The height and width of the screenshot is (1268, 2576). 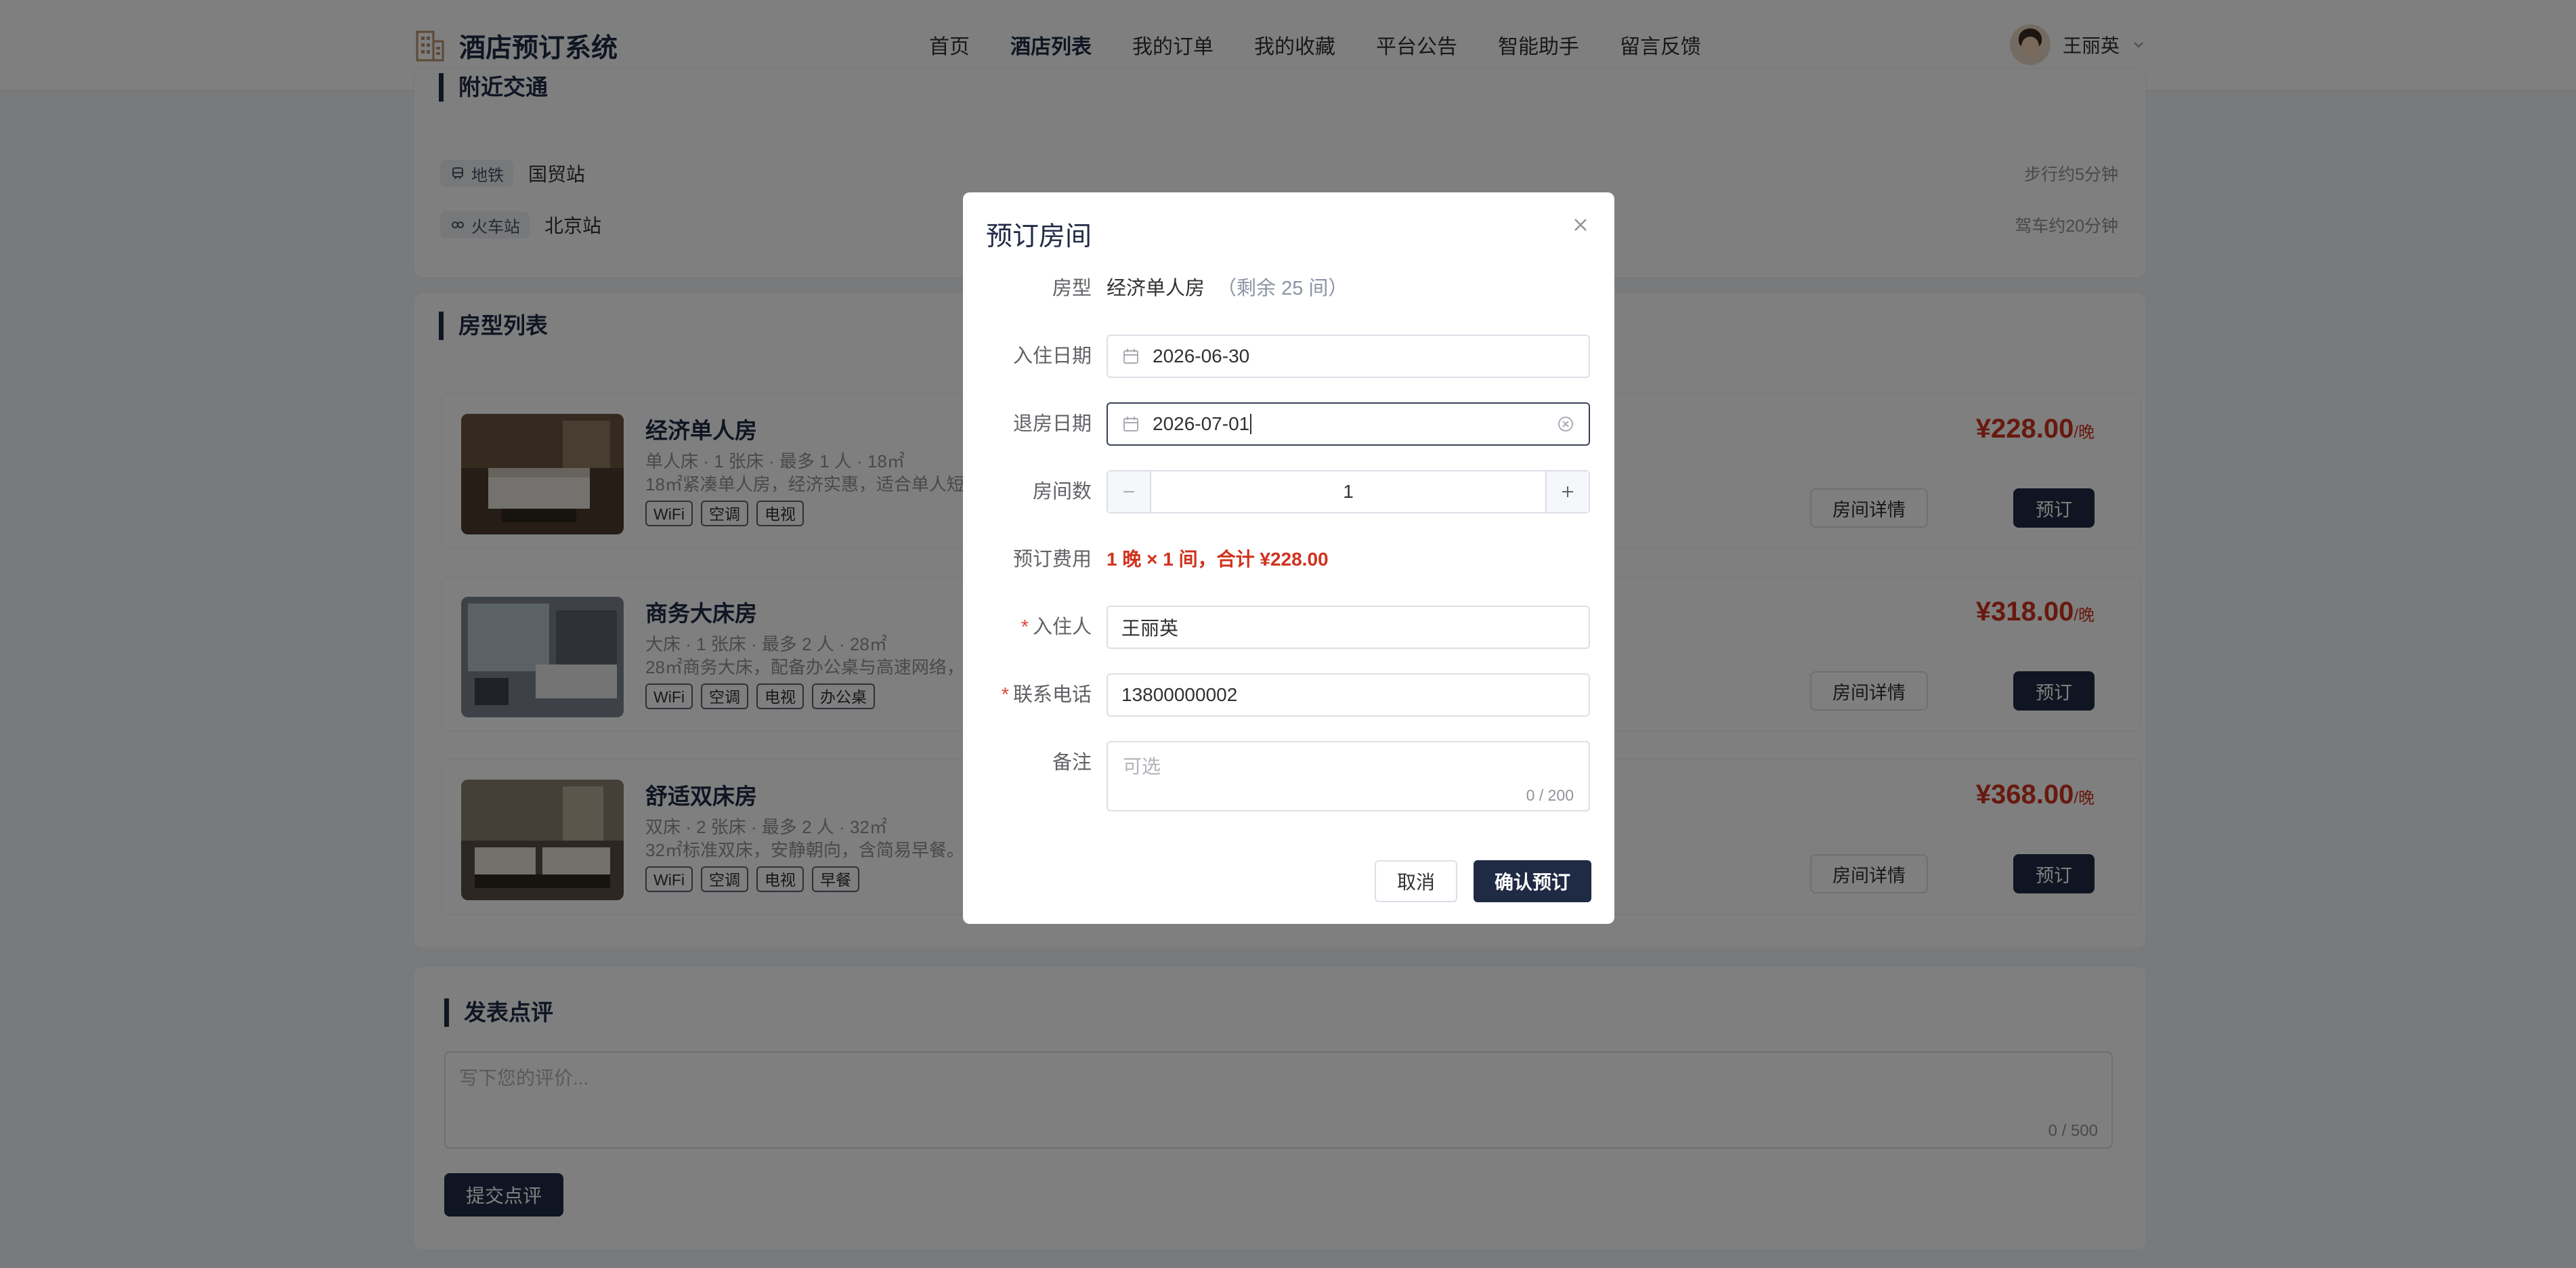 What do you see at coordinates (1348, 356) in the screenshot?
I see `checkin-date-picker: 2026-06-30` at bounding box center [1348, 356].